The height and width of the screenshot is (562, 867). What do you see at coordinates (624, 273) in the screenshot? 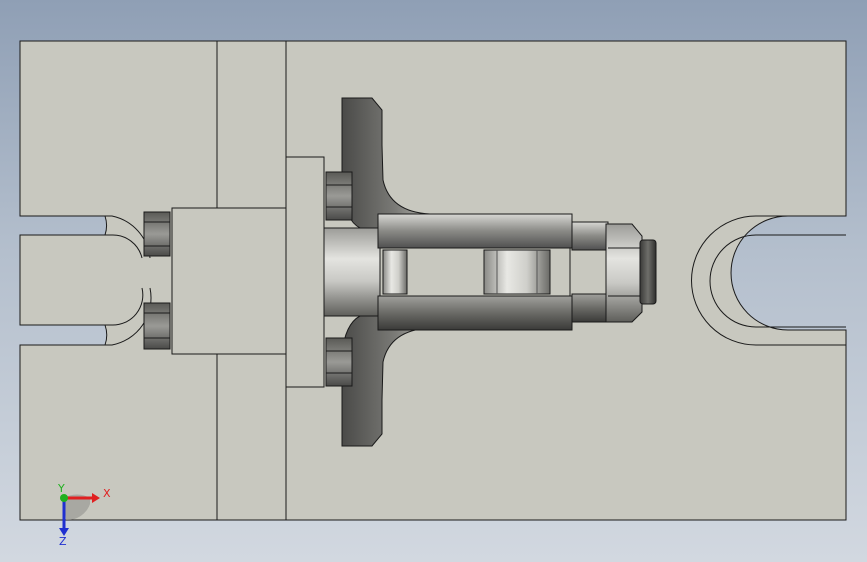
I see `end-nut` at bounding box center [624, 273].